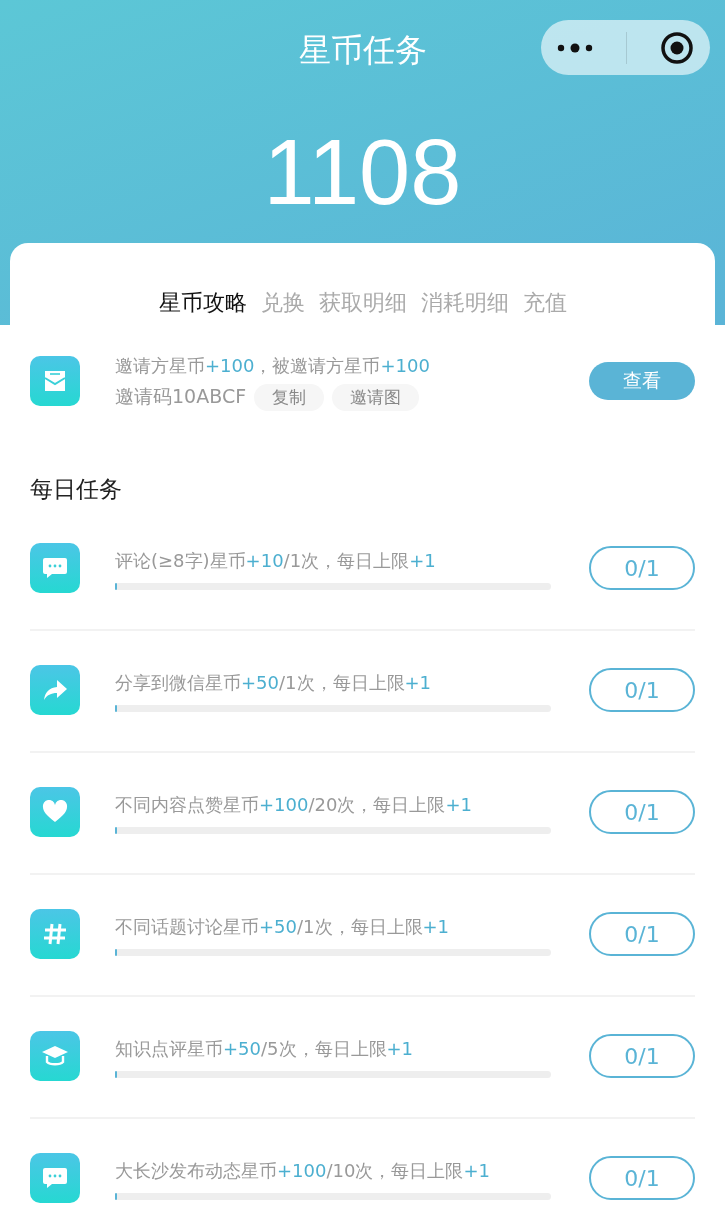  Describe the element at coordinates (274, 682) in the screenshot. I see `task-description: 分享到微信星币+50/1次，每日上限+1` at that location.